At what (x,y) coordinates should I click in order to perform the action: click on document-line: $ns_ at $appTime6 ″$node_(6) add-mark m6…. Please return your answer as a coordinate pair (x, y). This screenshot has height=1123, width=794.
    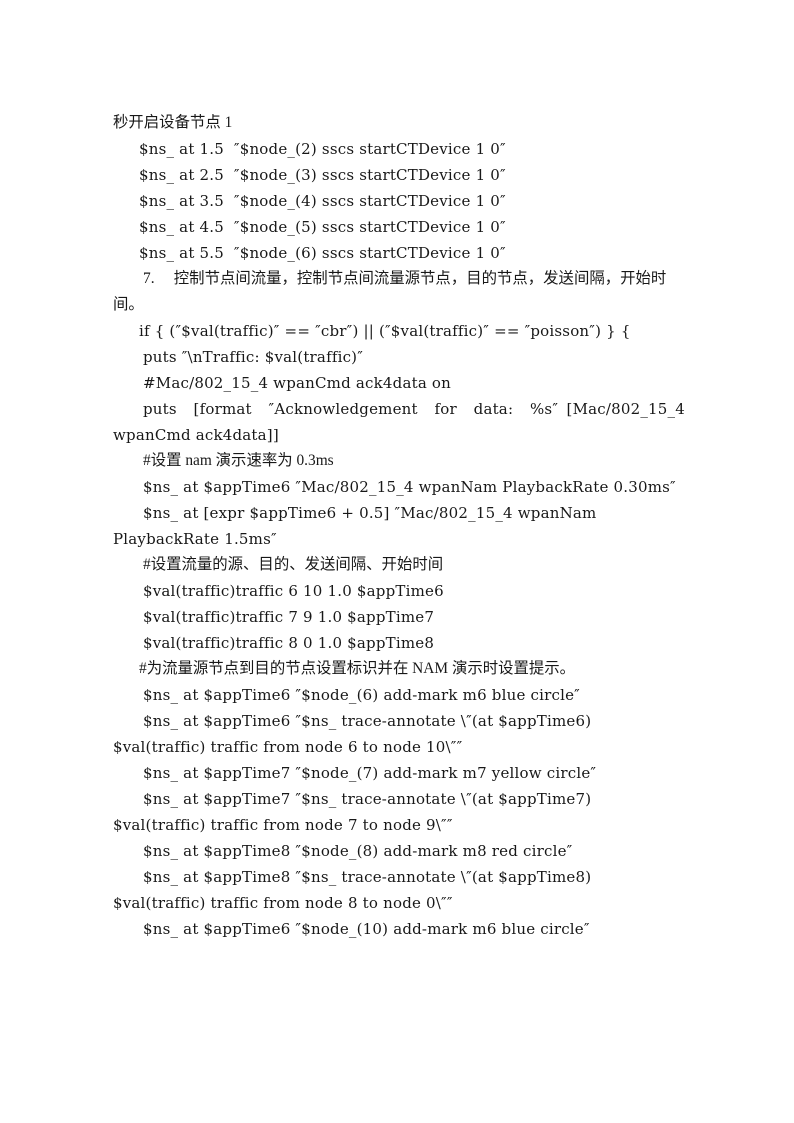
    Looking at the image, I should click on (361, 695).